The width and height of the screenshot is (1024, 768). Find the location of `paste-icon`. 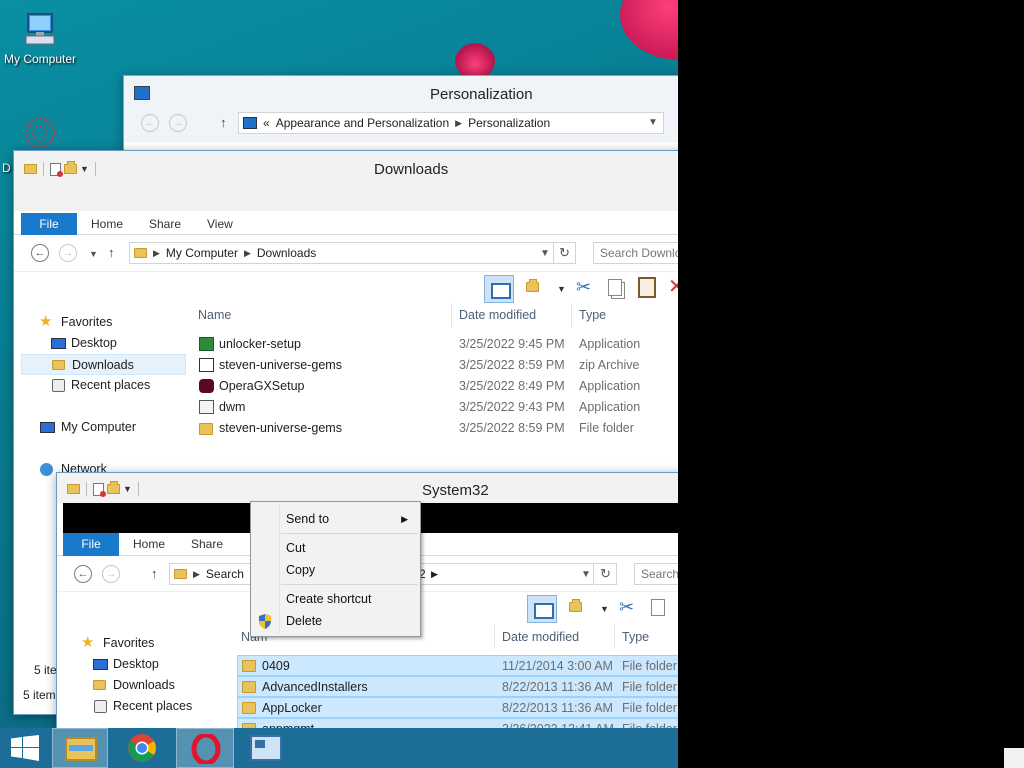

paste-icon is located at coordinates (647, 287).